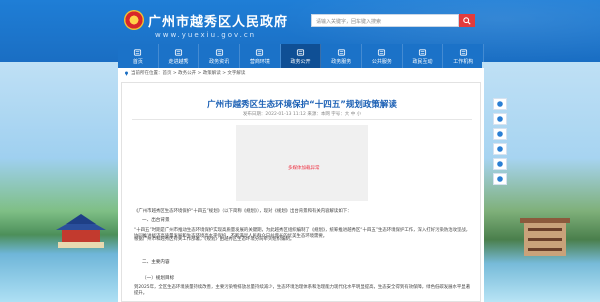  I want to click on nav-item: 走进越秀, so click(179, 56).